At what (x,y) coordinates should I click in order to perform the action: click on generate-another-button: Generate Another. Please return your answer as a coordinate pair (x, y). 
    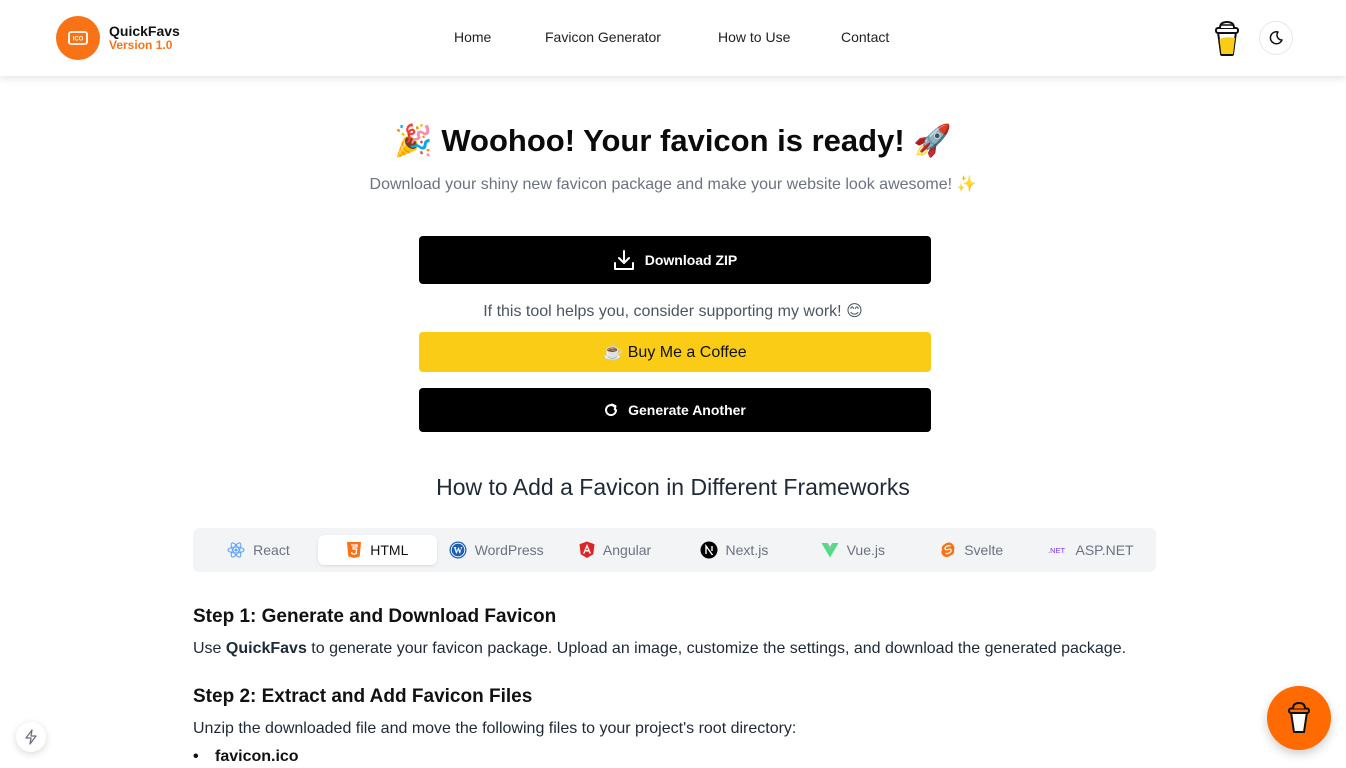
    Looking at the image, I should click on (675, 410).